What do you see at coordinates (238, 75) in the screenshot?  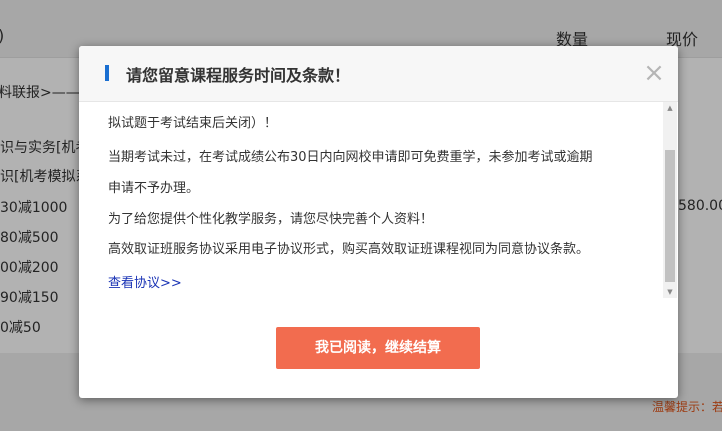 I see `dialog-title: 请您留意课程服务时间及条款！` at bounding box center [238, 75].